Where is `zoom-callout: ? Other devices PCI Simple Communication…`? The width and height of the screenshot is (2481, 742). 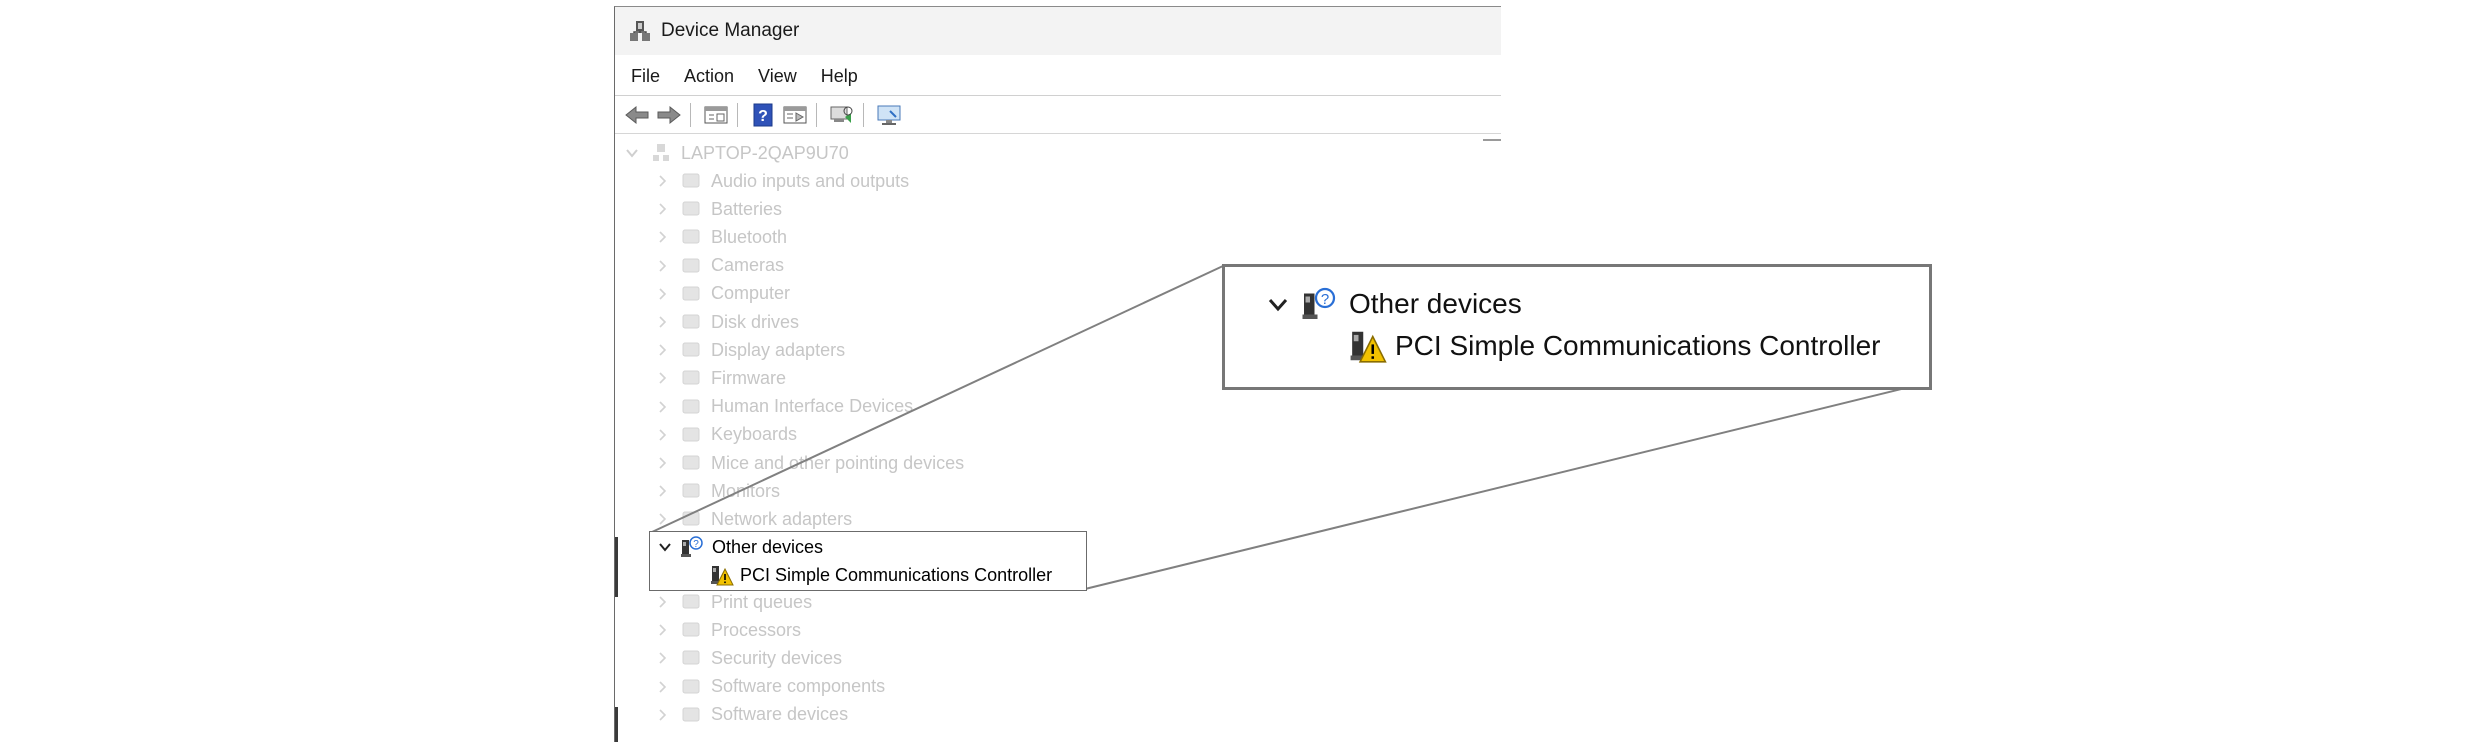
zoom-callout: ? Other devices PCI Simple Communication… is located at coordinates (1577, 327).